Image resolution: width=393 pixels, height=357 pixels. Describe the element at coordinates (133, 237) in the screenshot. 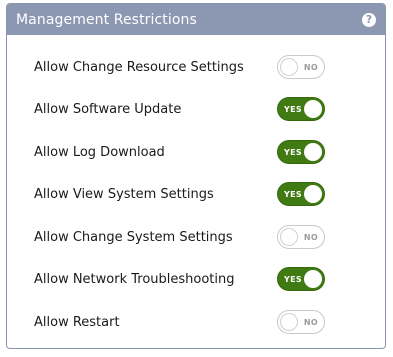

I see `setting-label: Allow Change System Settings` at that location.